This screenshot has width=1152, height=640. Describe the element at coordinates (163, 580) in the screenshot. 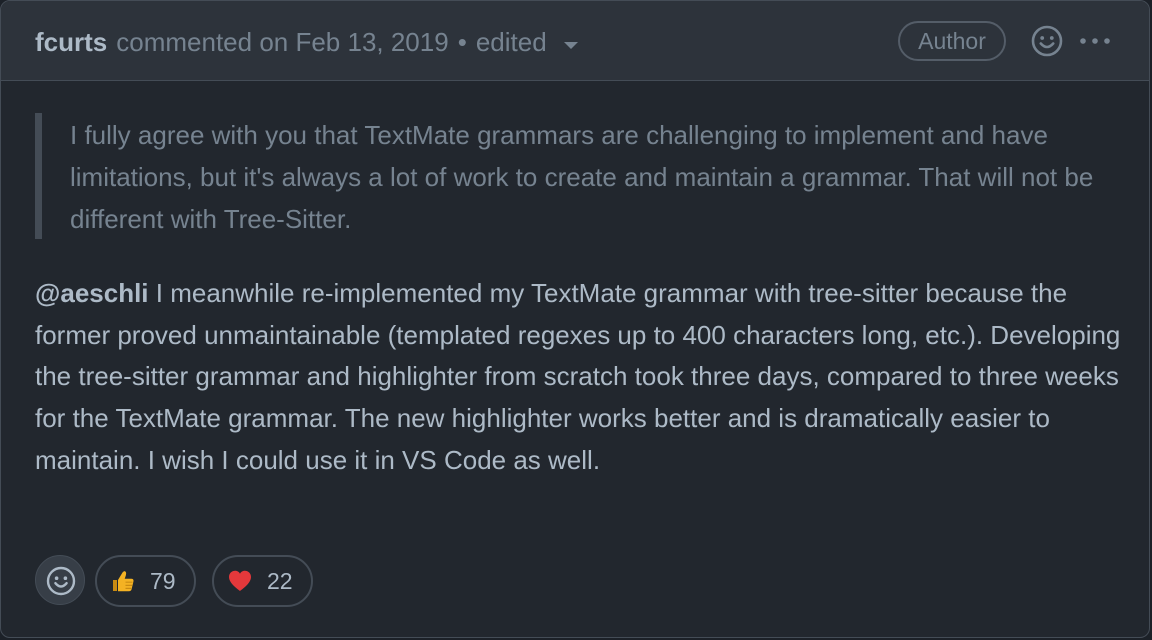

I see `thumbs-up-count: 79` at that location.